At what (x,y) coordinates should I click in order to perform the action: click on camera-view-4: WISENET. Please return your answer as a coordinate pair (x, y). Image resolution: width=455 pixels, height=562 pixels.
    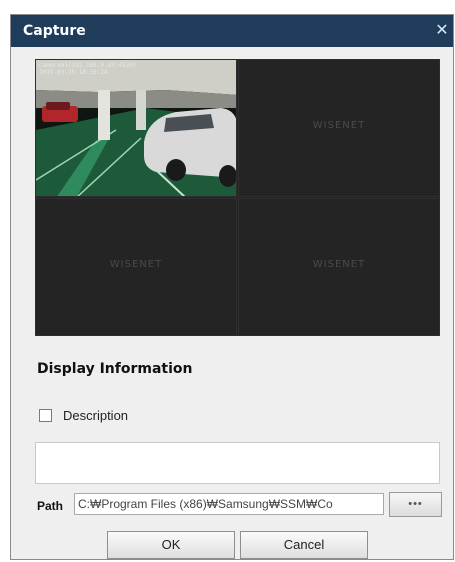
    Looking at the image, I should click on (339, 267).